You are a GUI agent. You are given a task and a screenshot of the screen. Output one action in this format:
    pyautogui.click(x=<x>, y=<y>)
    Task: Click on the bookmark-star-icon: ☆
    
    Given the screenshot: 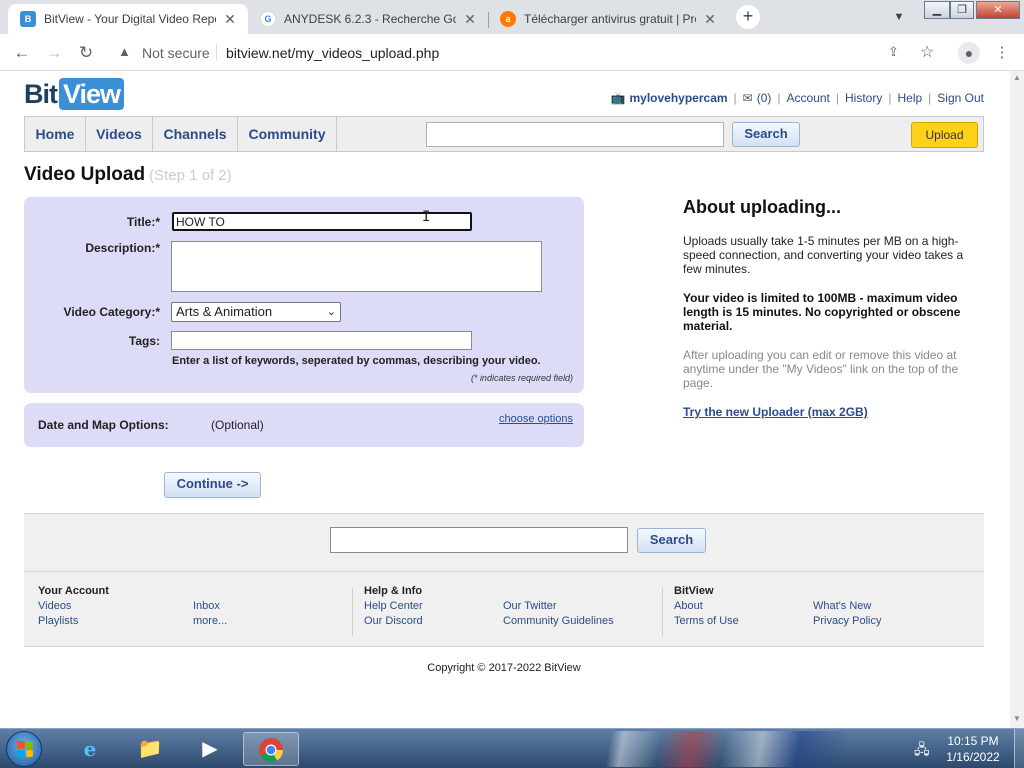 What is the action you would take?
    pyautogui.click(x=927, y=52)
    